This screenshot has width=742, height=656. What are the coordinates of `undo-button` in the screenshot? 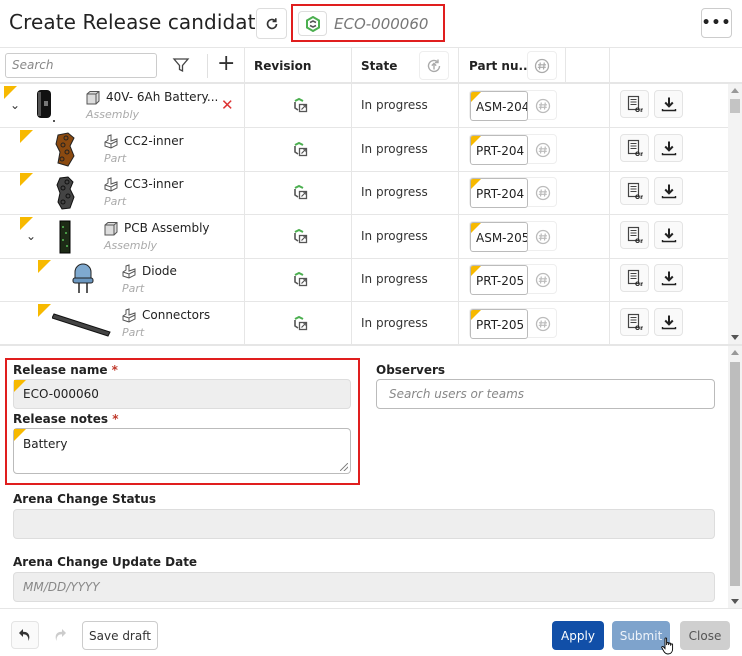 It's located at (25, 635).